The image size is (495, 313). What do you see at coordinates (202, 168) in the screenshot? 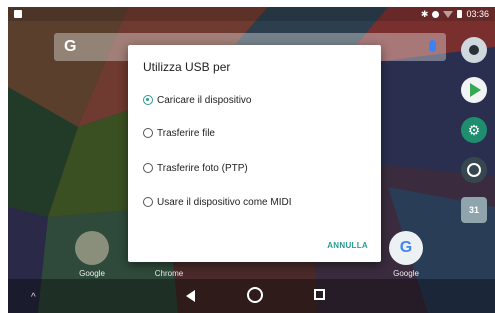
I see `option-label: Trasferire foto (PTP)` at bounding box center [202, 168].